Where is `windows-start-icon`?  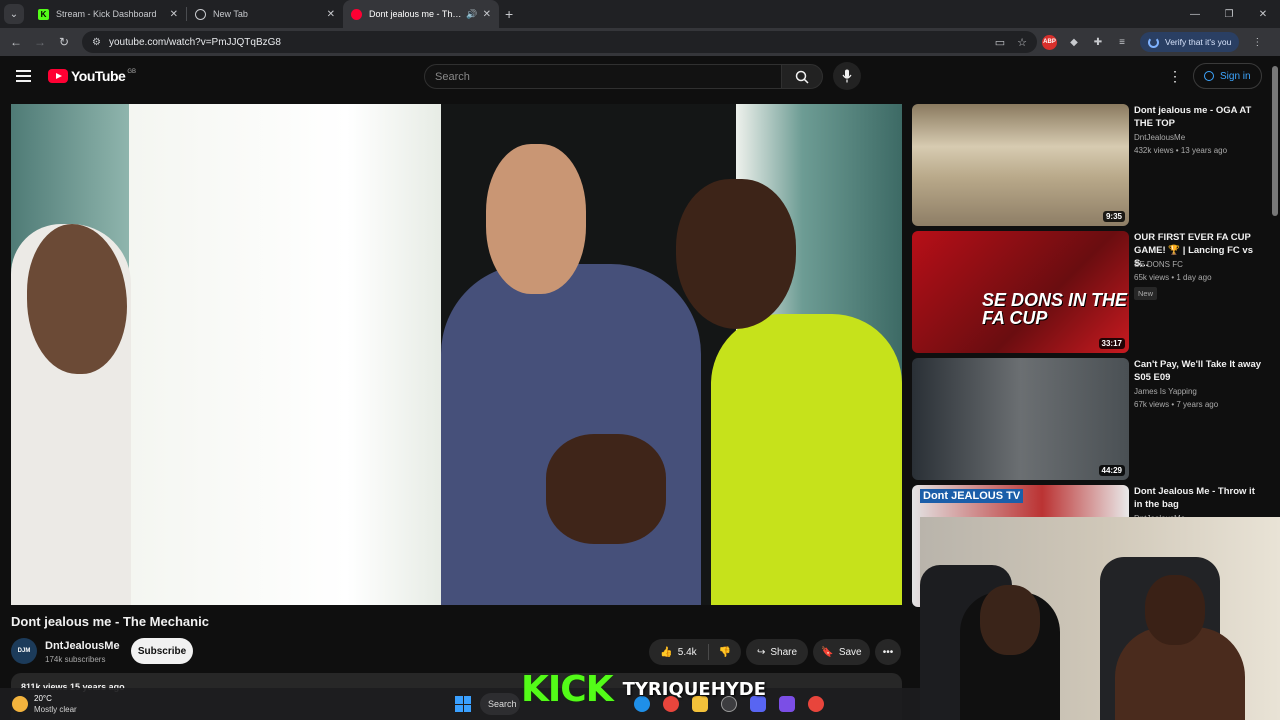
windows-start-icon is located at coordinates (463, 704).